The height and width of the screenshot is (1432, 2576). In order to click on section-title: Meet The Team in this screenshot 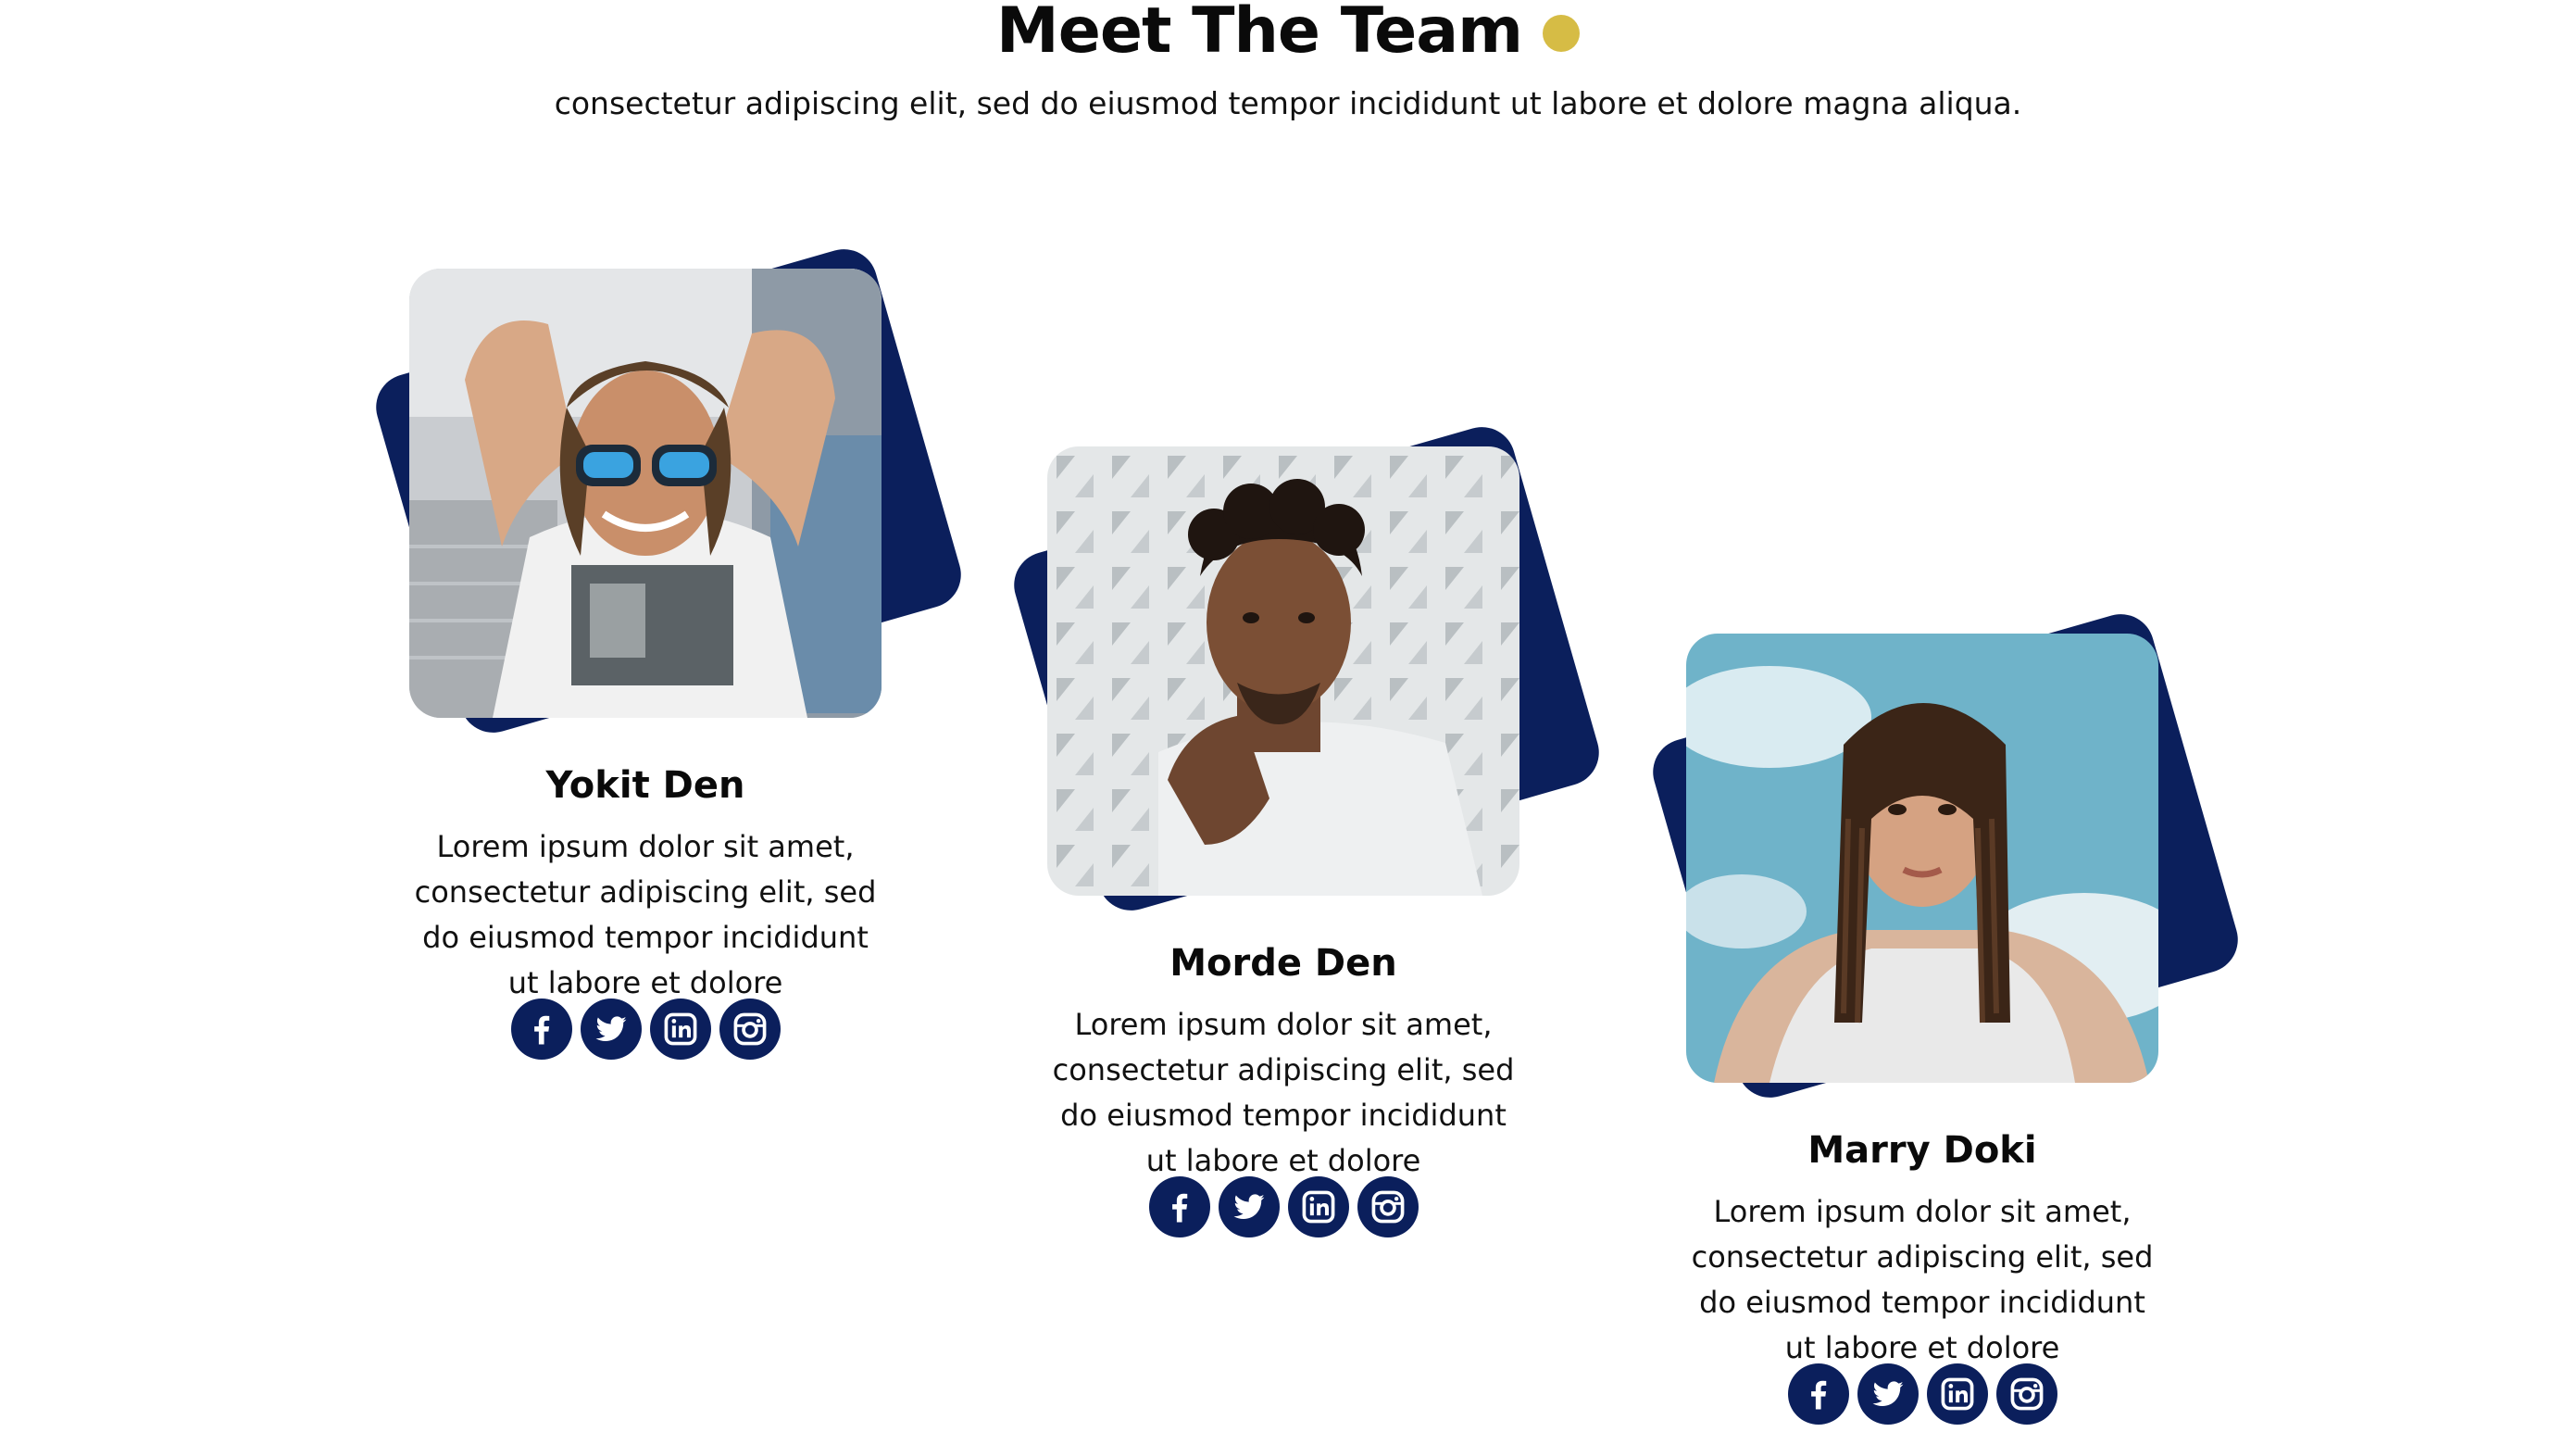, I will do `click(1259, 34)`.